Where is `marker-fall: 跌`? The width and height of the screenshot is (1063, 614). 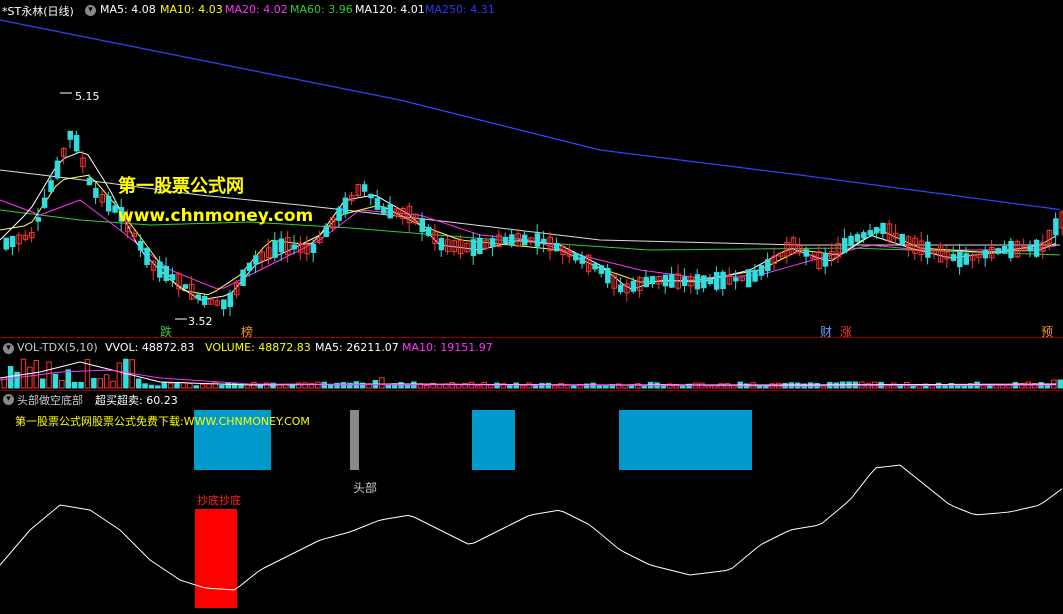 marker-fall: 跌 is located at coordinates (166, 332).